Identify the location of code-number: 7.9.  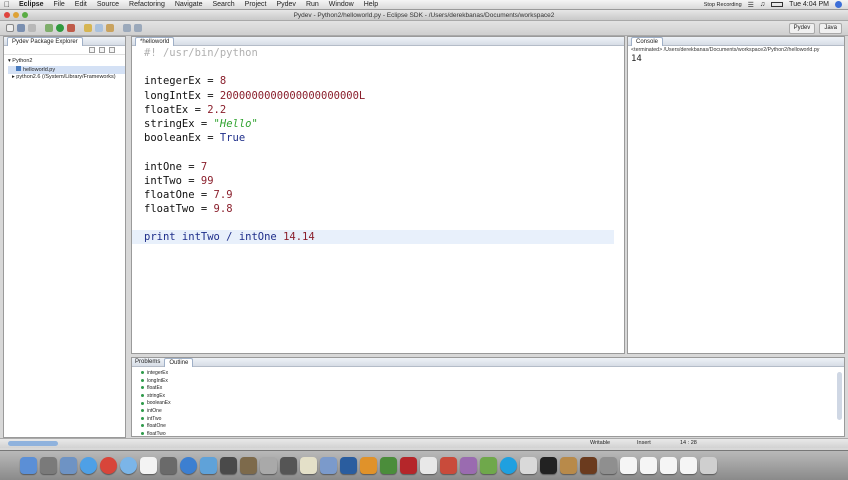
(223, 194).